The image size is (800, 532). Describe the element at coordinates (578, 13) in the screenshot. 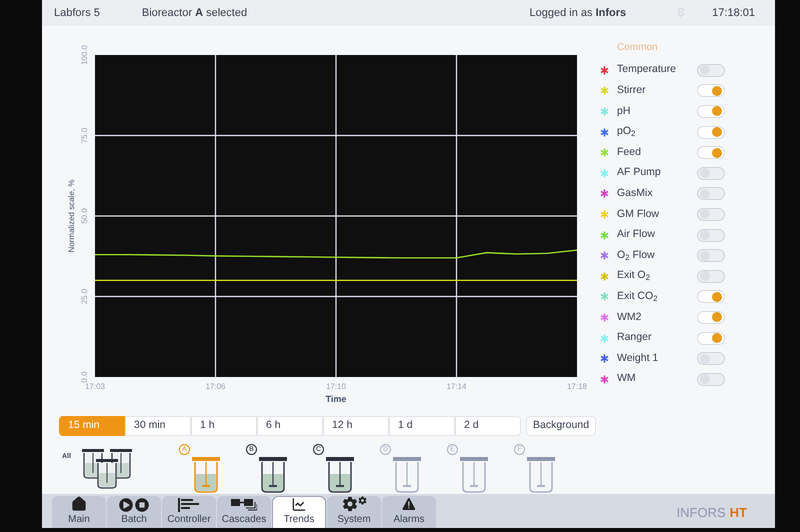

I see `user-status: Logged in as Infors` at that location.